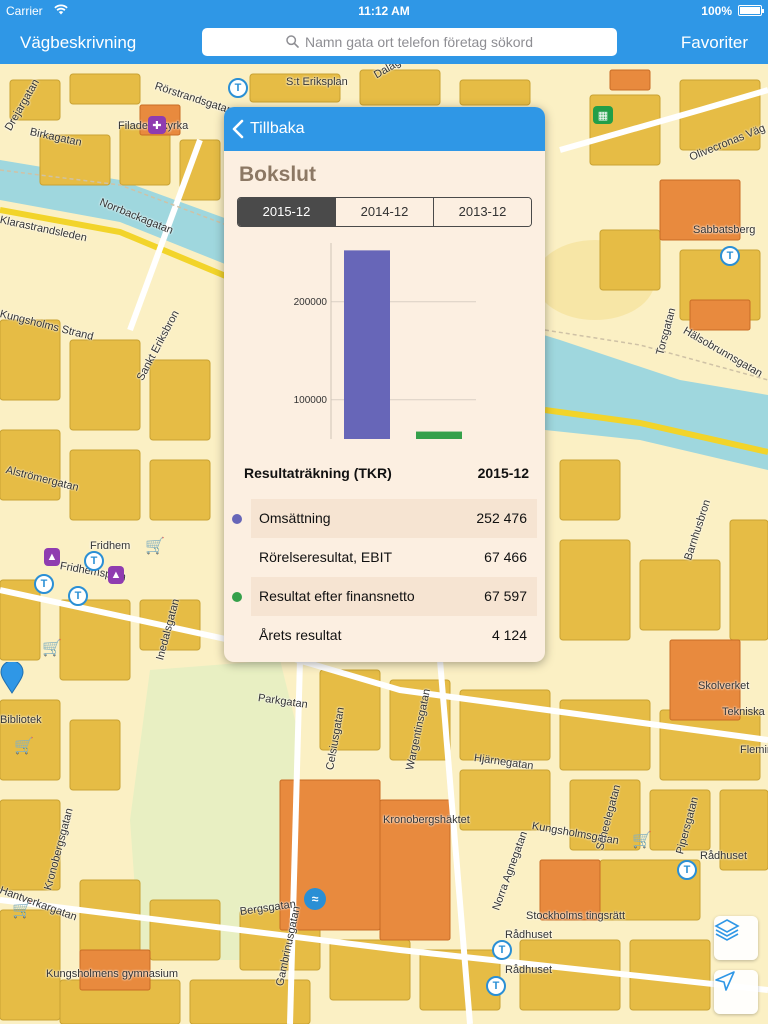 The height and width of the screenshot is (1024, 768). What do you see at coordinates (384, 518) in the screenshot?
I see `table-row: Omsättning 252 476` at bounding box center [384, 518].